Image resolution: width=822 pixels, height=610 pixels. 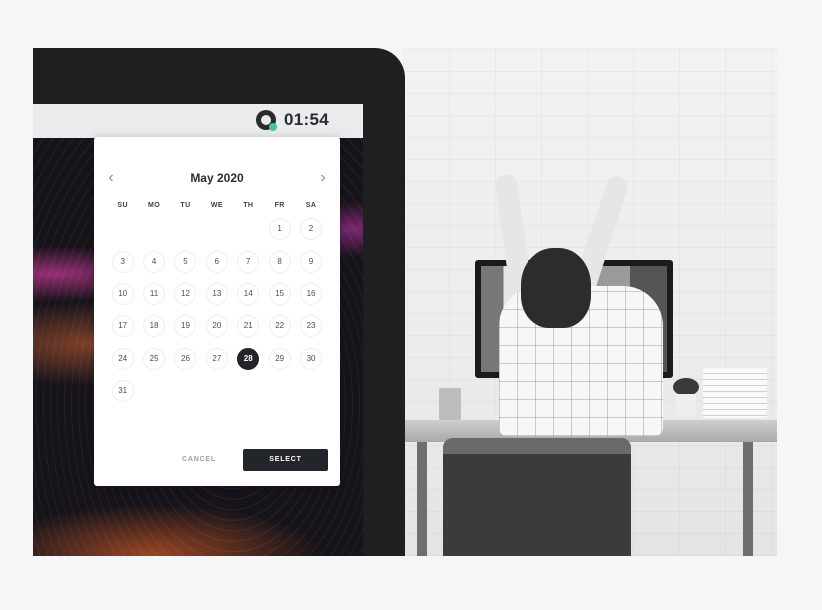 What do you see at coordinates (198, 121) in the screenshot?
I see `app-top-bar: 01:54` at bounding box center [198, 121].